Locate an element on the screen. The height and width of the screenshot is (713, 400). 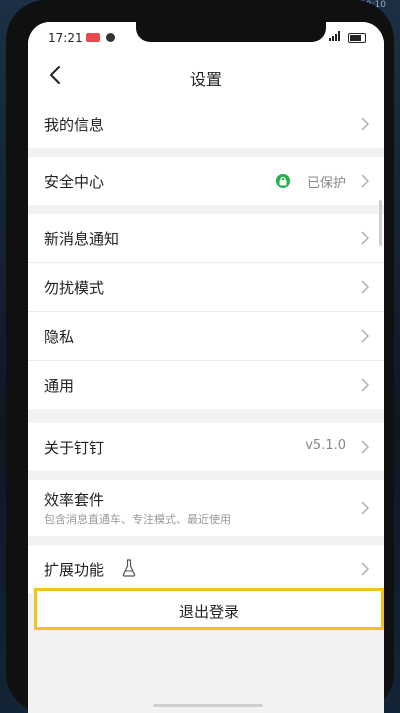
scrollbar is located at coordinates (380, 223).